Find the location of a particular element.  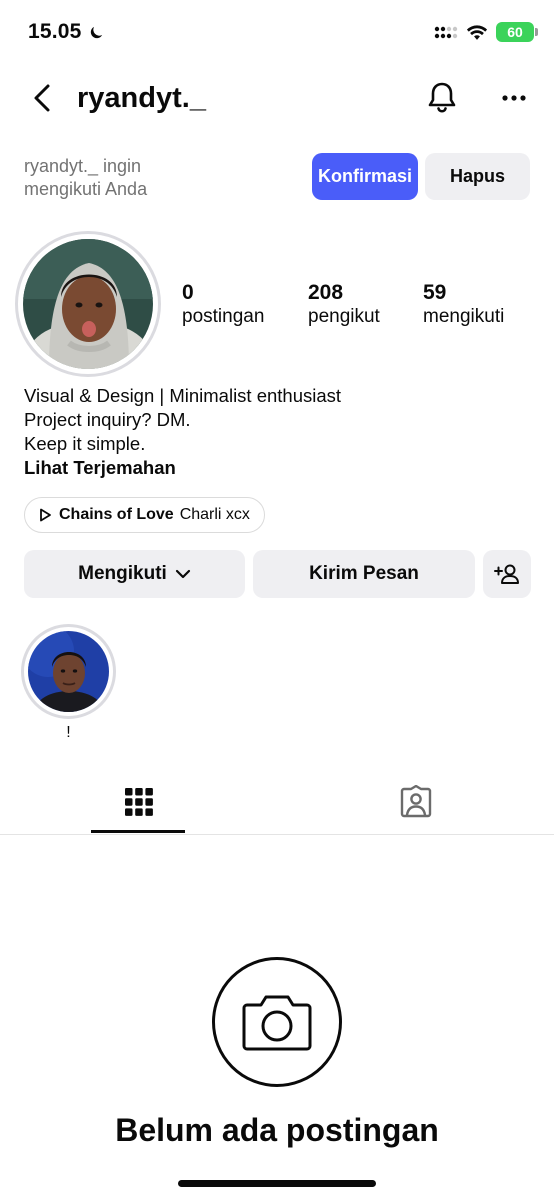

stat-followers-label: pengikut is located at coordinates (344, 316).